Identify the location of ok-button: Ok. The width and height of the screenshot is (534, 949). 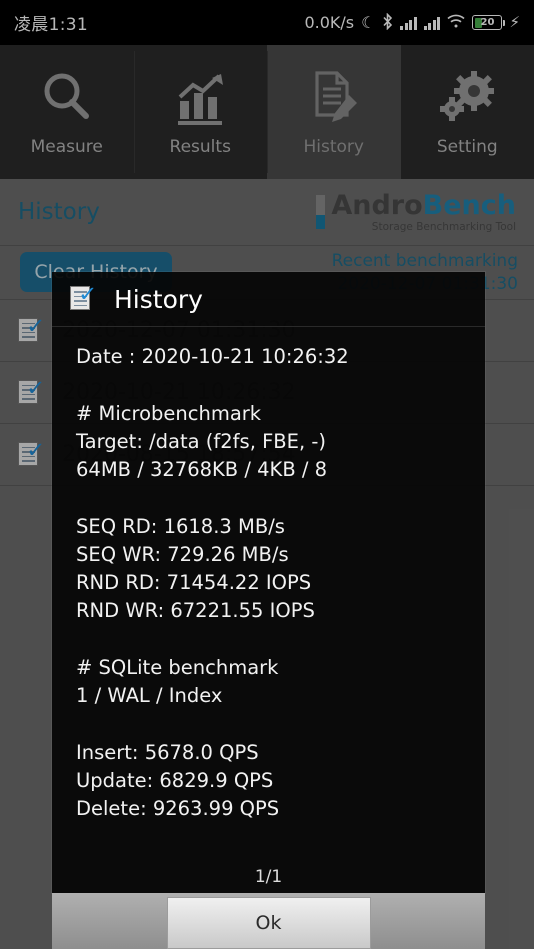
(268, 923).